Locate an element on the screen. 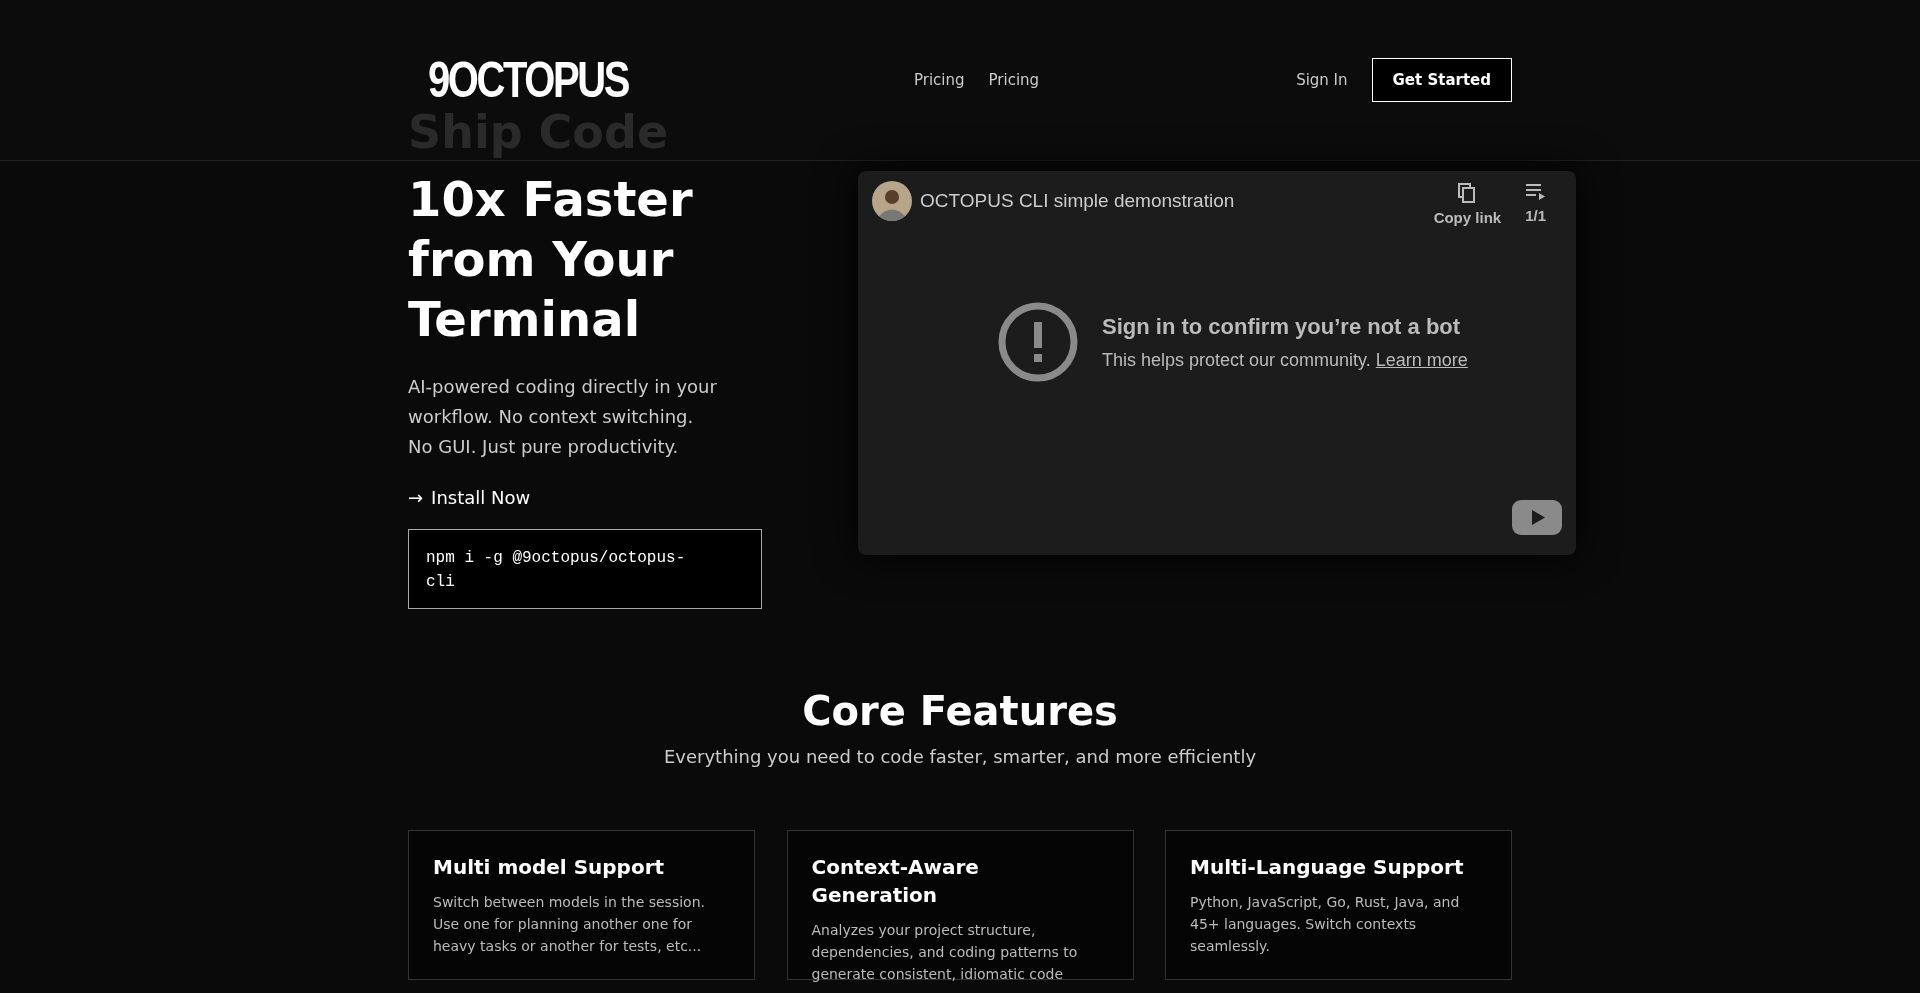  warning-icon is located at coordinates (1038, 341).